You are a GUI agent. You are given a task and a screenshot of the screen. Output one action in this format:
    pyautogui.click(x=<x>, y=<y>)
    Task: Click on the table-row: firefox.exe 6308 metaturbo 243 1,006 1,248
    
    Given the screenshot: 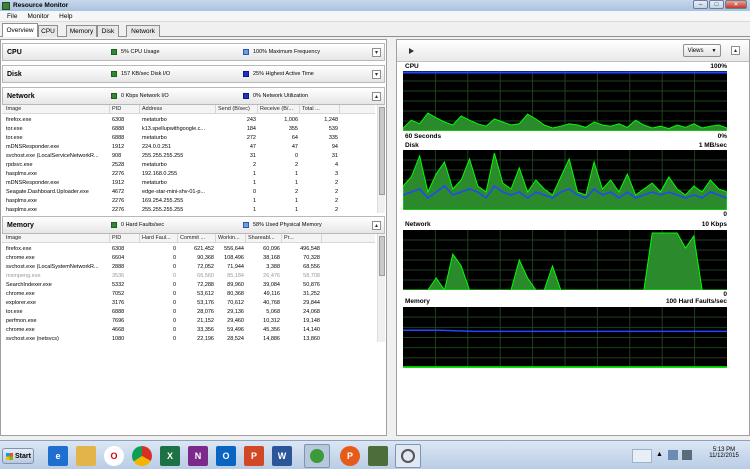 What is the action you would take?
    pyautogui.click(x=188, y=120)
    